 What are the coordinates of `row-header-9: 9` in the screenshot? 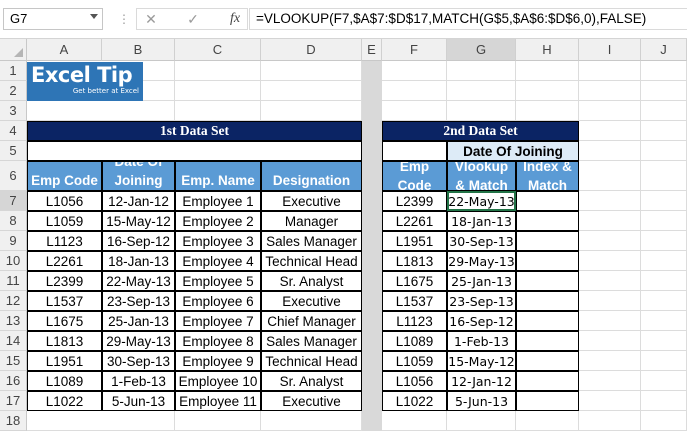 It's located at (13, 241).